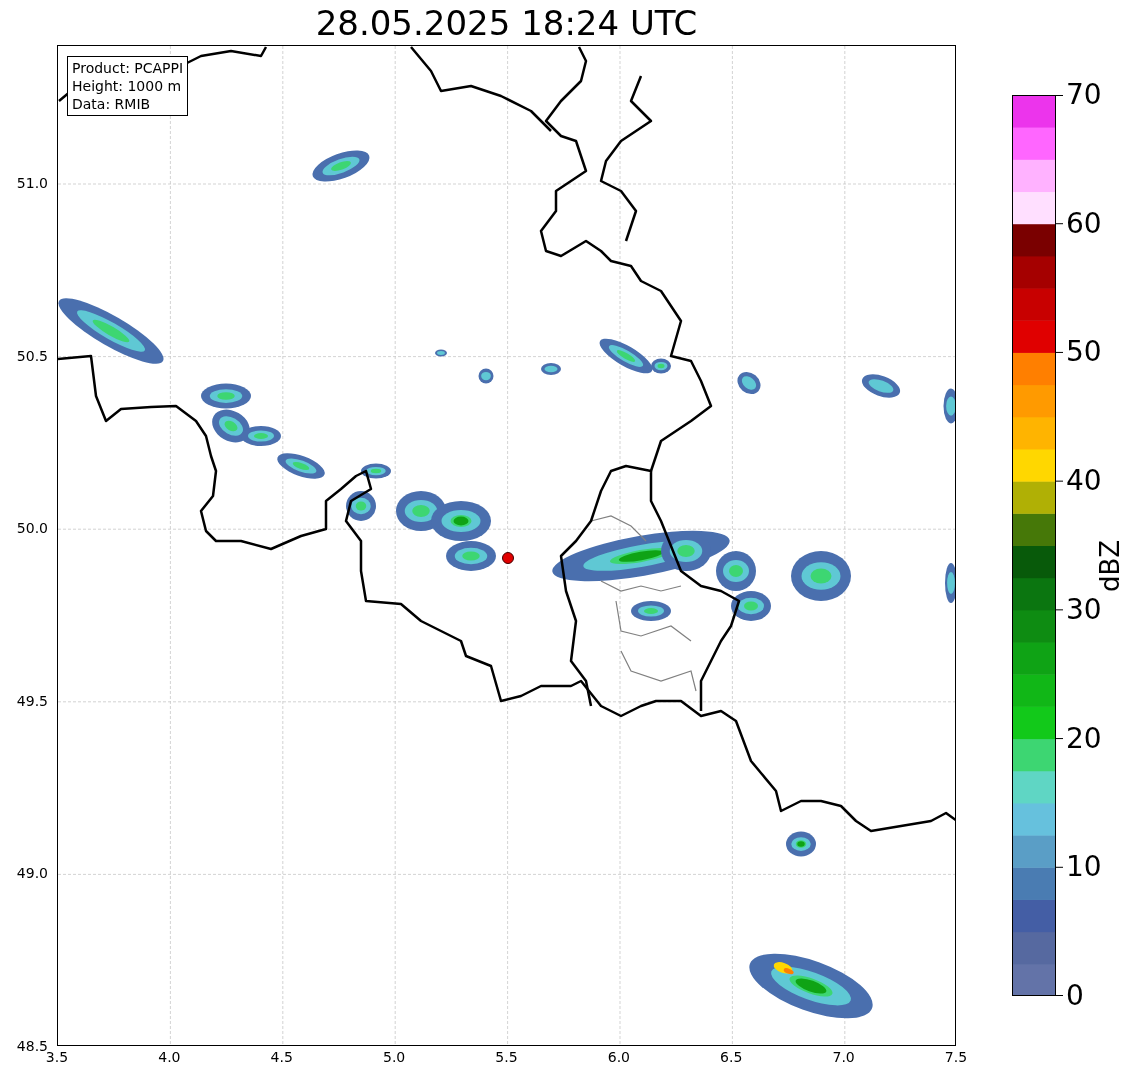 Image resolution: width=1145 pixels, height=1084 pixels. What do you see at coordinates (618, 1057) in the screenshot?
I see `axis-tick-label: 6.0` at bounding box center [618, 1057].